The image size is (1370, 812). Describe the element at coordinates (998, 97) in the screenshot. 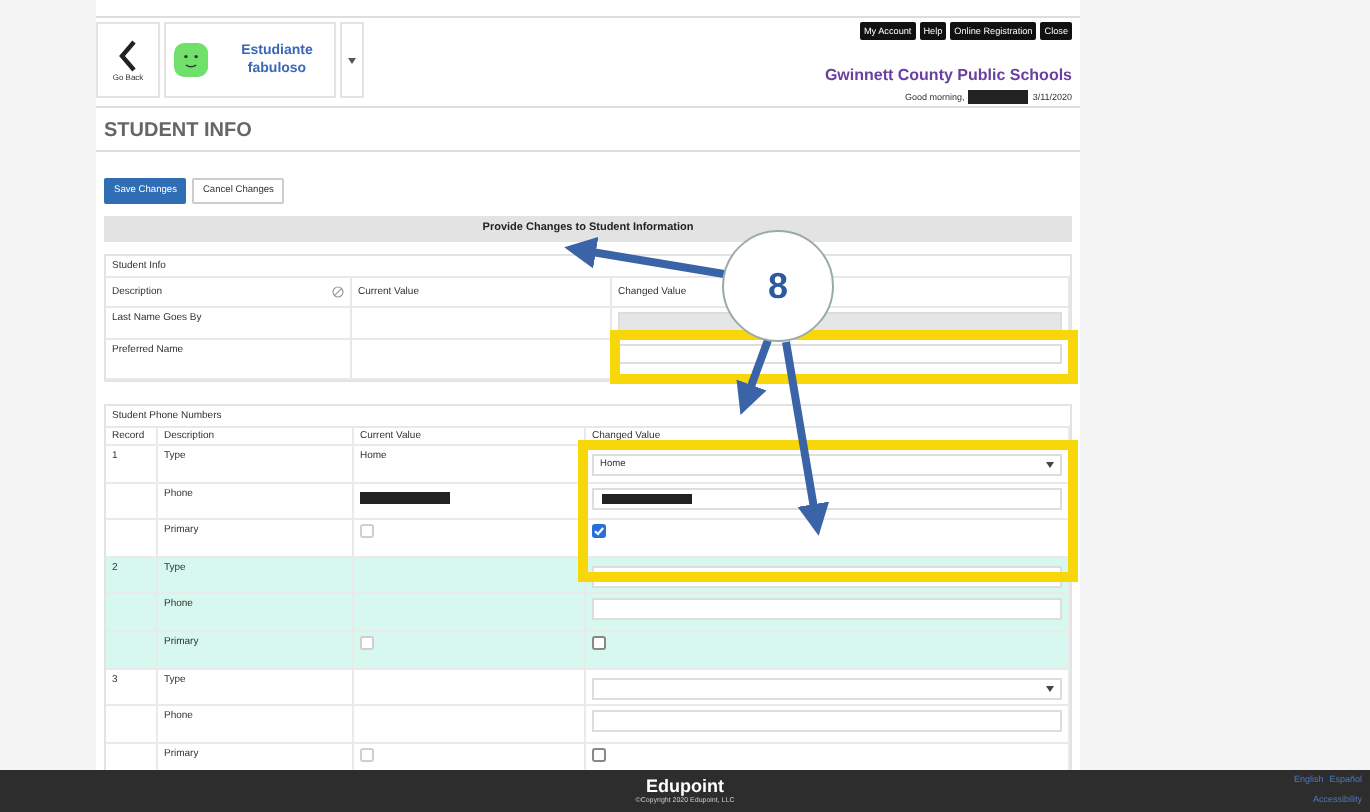

I see `redacted-name-block` at that location.